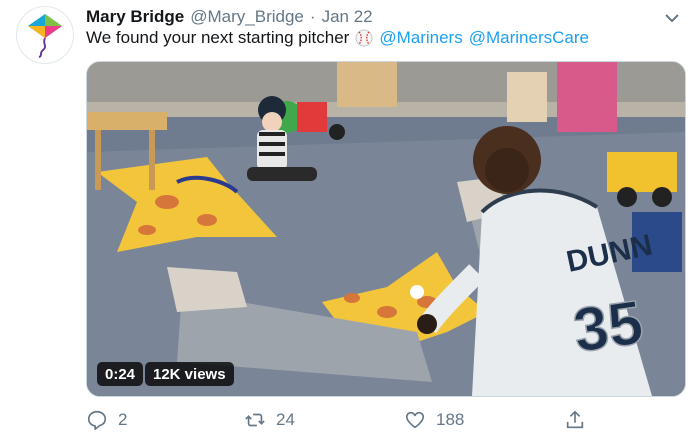 This screenshot has height=443, width=700. I want to click on avatar, so click(45, 35).